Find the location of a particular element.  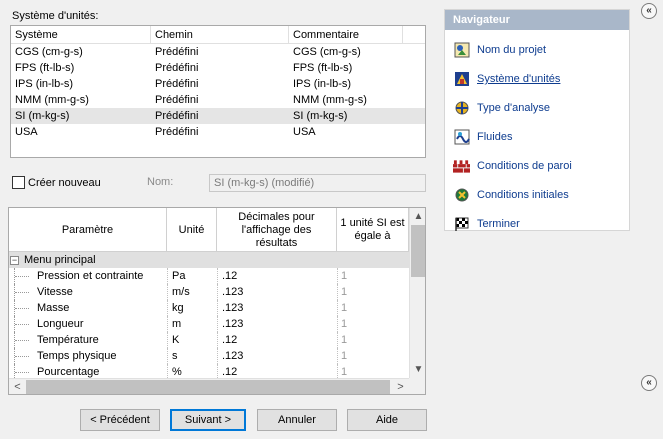

system-name-cell: USA is located at coordinates (26, 132).